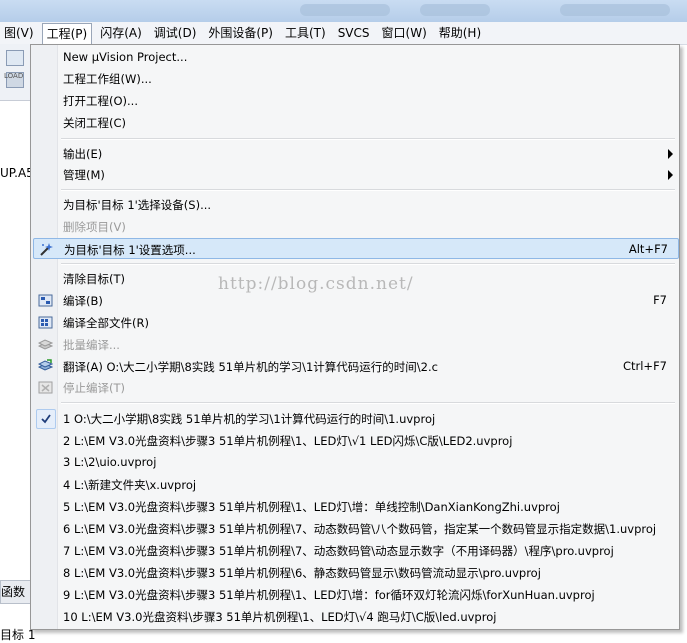 This screenshot has width=687, height=643. What do you see at coordinates (355, 322) in the screenshot?
I see `project-menu-item-11: 编译全部文件(R)` at bounding box center [355, 322].